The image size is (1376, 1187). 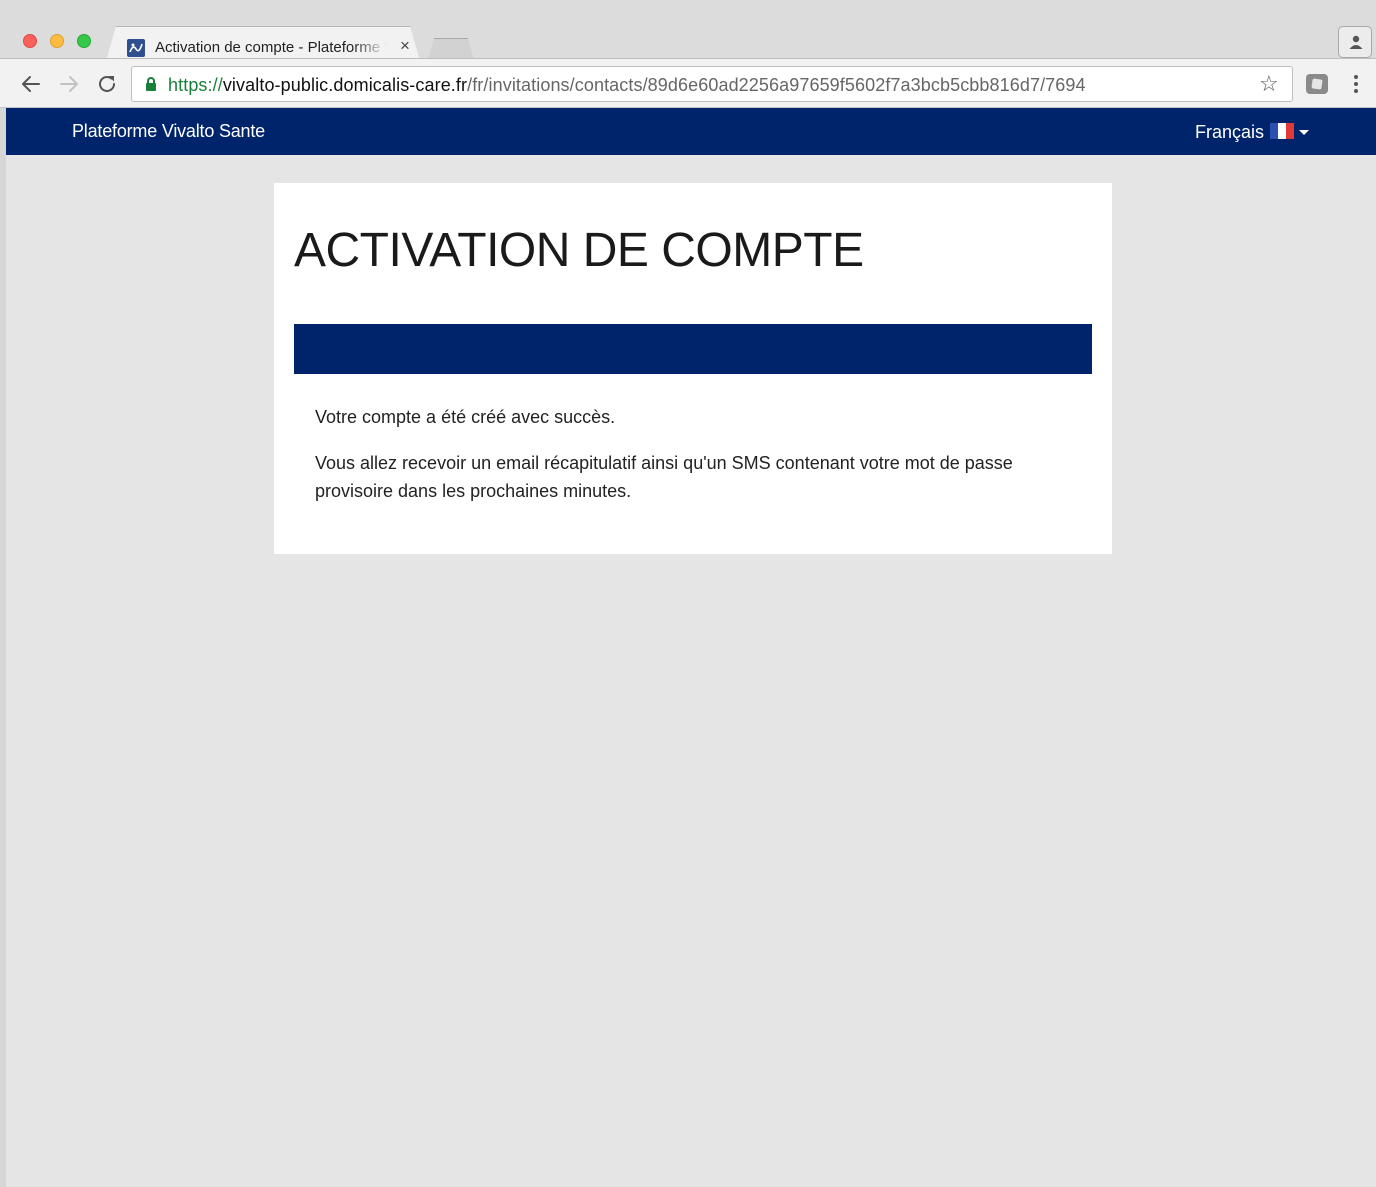 I want to click on language-label: Français, so click(x=1230, y=131).